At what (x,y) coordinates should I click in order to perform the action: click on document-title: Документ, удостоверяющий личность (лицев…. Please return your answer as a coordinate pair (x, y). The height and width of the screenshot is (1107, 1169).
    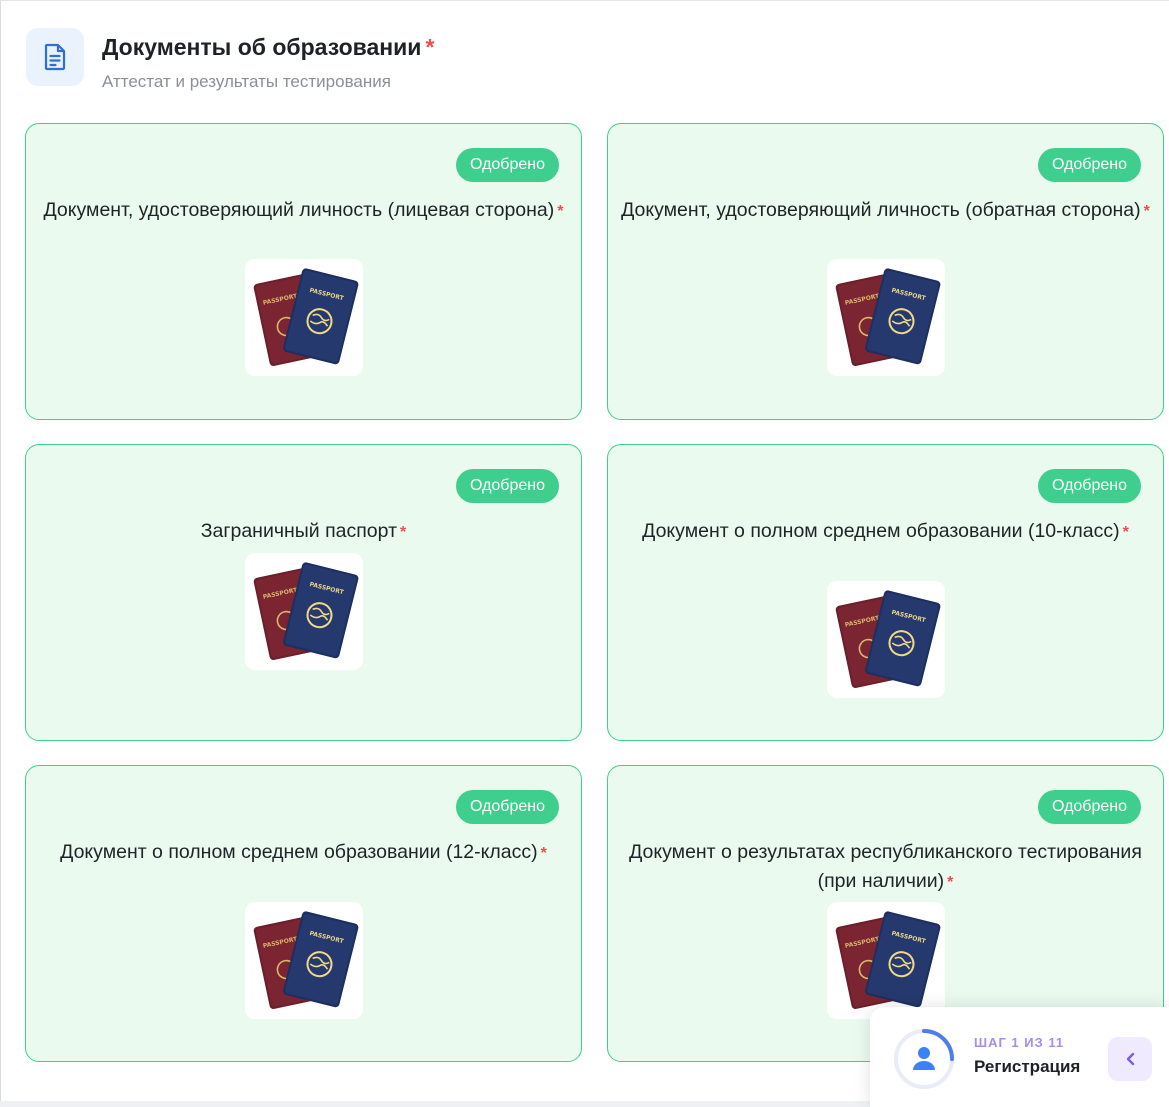
    Looking at the image, I should click on (303, 211).